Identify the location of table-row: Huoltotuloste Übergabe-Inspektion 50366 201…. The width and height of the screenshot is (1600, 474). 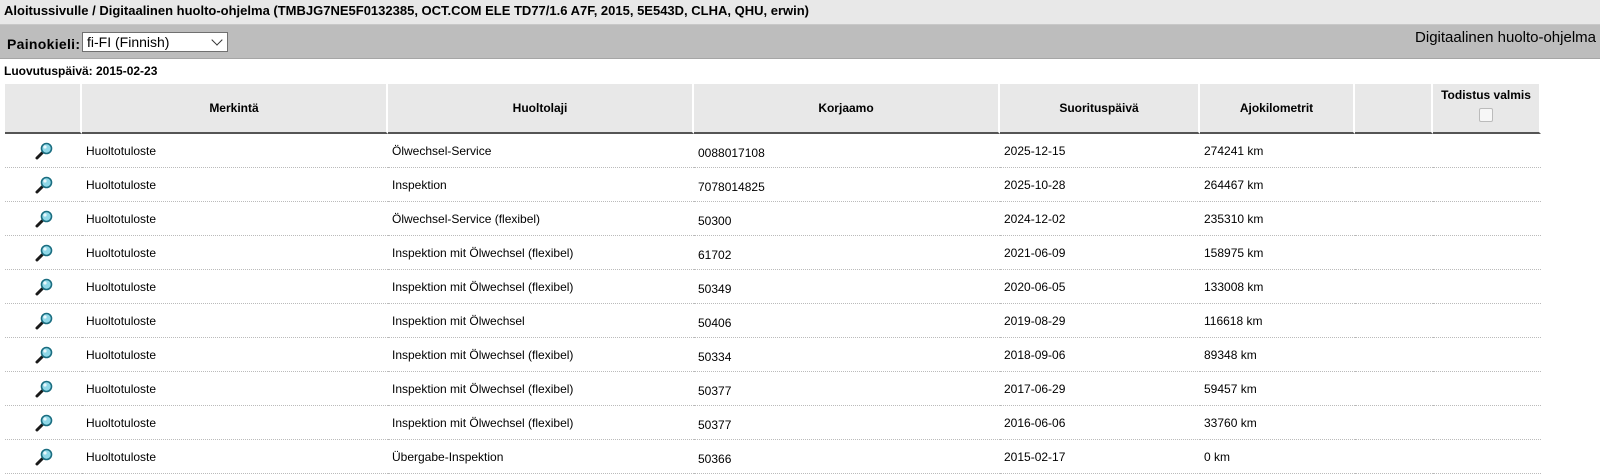
(787, 457).